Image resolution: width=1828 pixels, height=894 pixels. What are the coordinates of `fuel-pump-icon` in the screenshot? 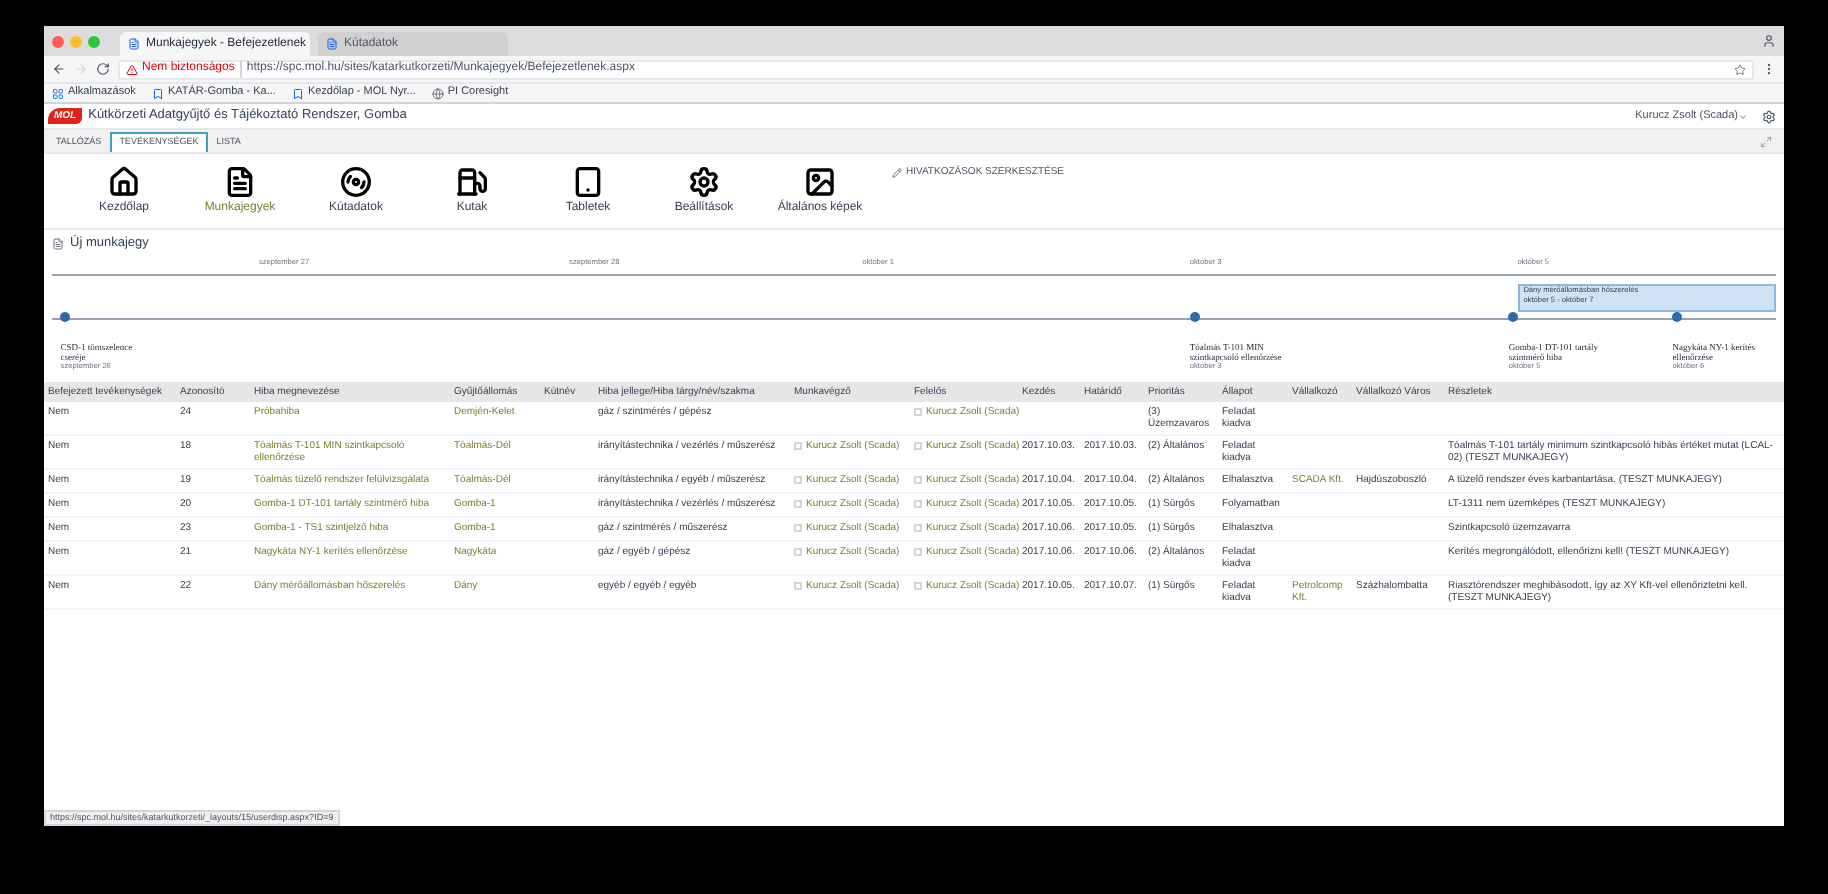 It's located at (472, 181).